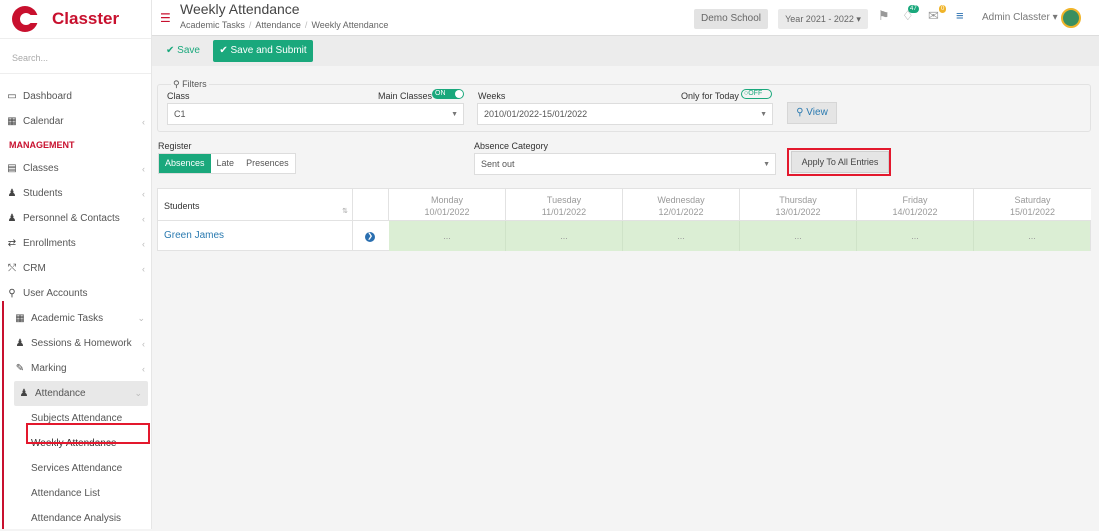 Image resolution: width=1099 pixels, height=531 pixels. Describe the element at coordinates (625, 114) in the screenshot. I see `weeks-select: 2010/01/2022-15/01/2022 ▼` at that location.